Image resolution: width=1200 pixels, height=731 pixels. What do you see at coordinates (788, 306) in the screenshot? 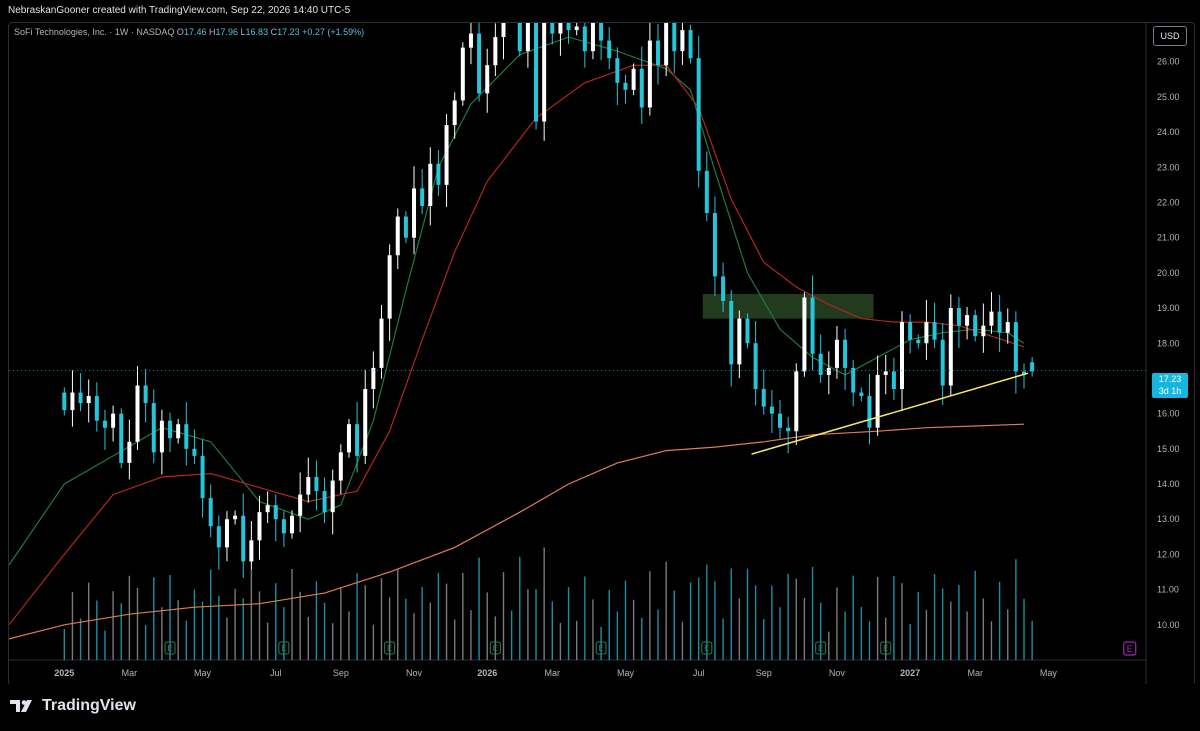
I see `support-zone` at bounding box center [788, 306].